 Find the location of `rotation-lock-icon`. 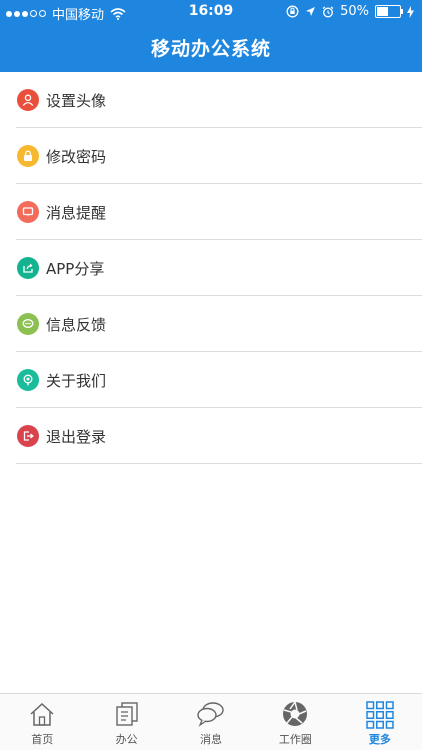

rotation-lock-icon is located at coordinates (292, 11).